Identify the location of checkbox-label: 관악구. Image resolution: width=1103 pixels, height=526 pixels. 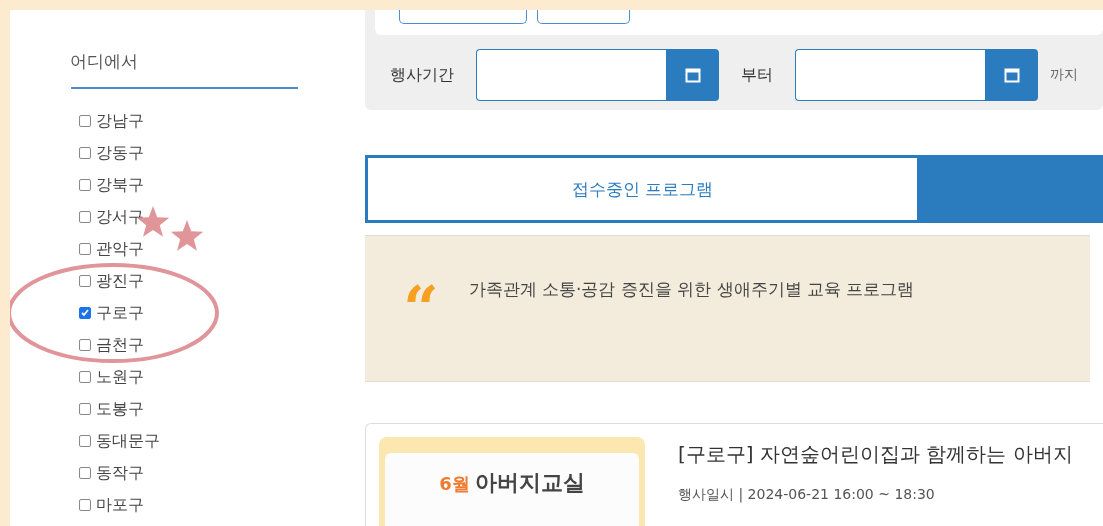
(120, 249).